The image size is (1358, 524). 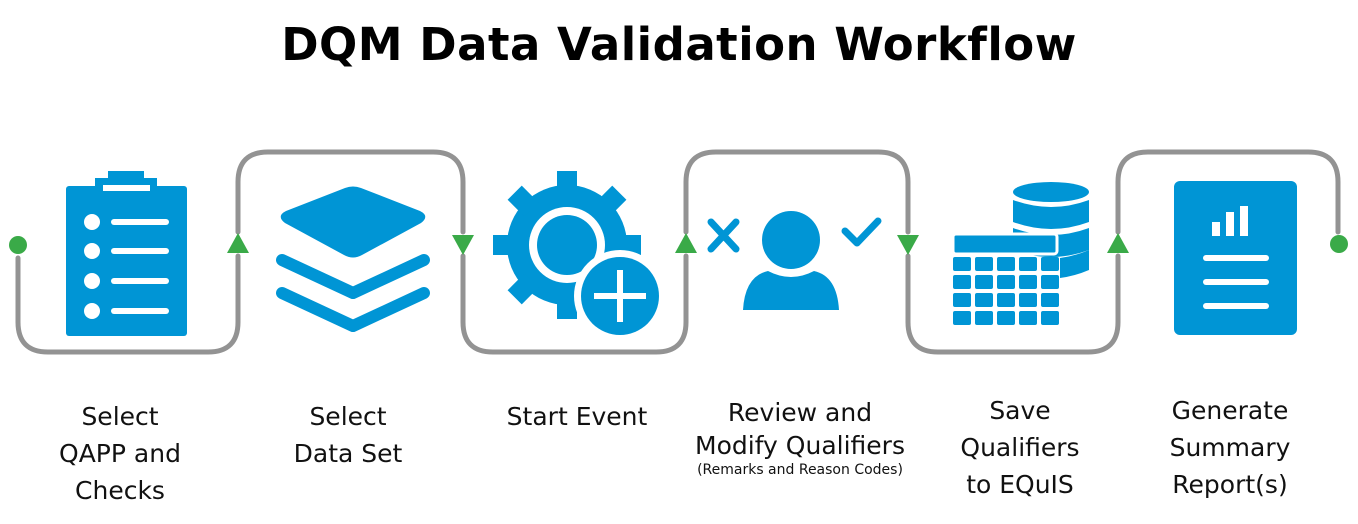 I want to click on user-avatar-icon, so click(x=791, y=240).